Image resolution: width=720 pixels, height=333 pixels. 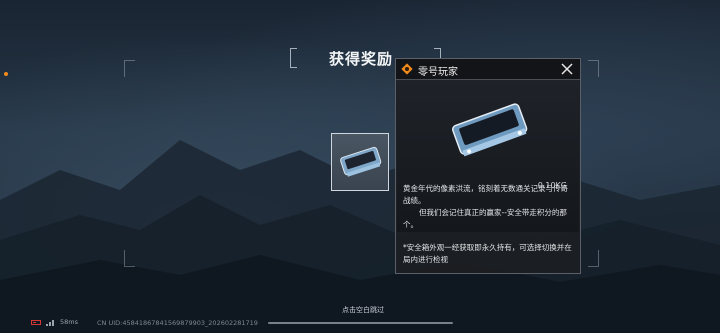 I want to click on hud-corner-br, so click(x=593, y=258).